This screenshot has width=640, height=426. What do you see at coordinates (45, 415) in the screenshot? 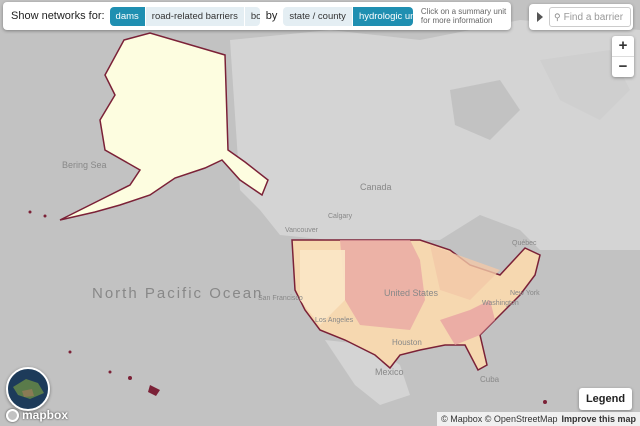
I see `mapbox-logo-text: mapbox` at bounding box center [45, 415].